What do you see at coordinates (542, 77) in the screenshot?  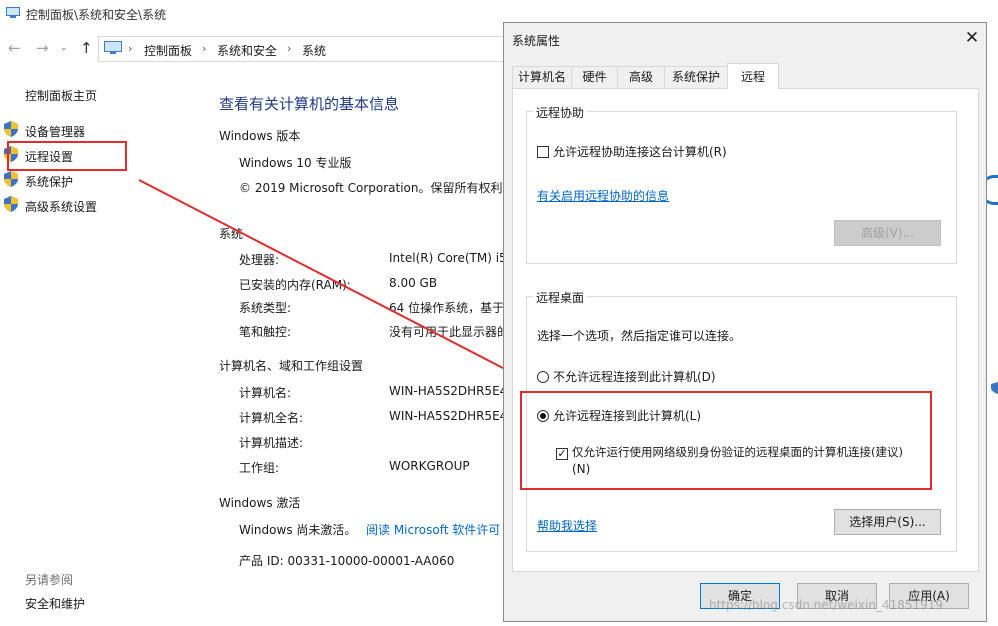 I see `tab-computer-name: 计算机名` at bounding box center [542, 77].